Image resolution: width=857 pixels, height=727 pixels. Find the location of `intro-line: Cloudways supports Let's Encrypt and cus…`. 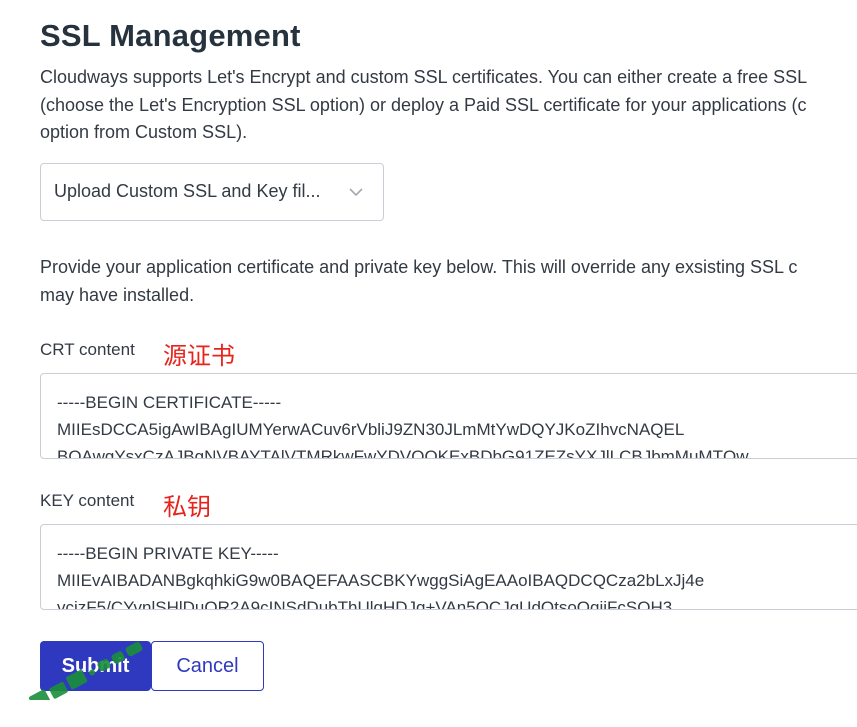

intro-line: Cloudways supports Let's Encrypt and cus… is located at coordinates (424, 77).